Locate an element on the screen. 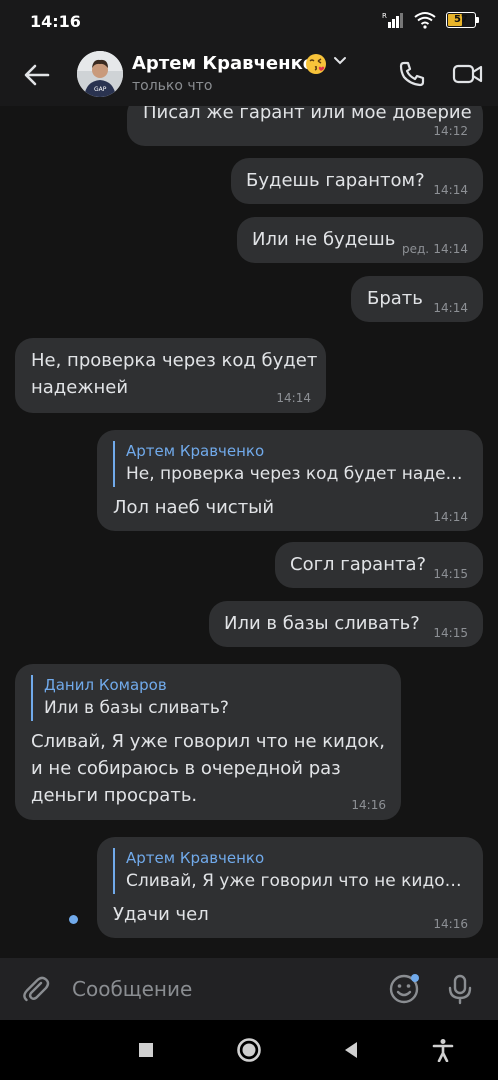  message-bubble-out: Или не будешь ред. 14:14 is located at coordinates (360, 240).